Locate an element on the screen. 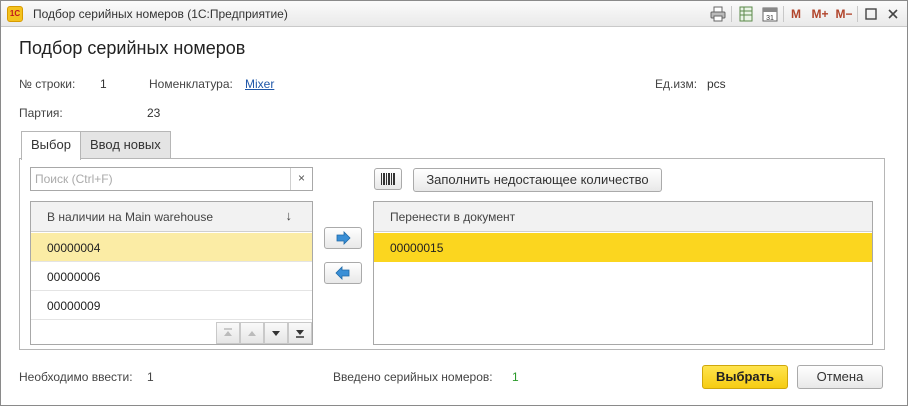 The height and width of the screenshot is (406, 908). entered-label: Введено серийных номеров: is located at coordinates (413, 377).